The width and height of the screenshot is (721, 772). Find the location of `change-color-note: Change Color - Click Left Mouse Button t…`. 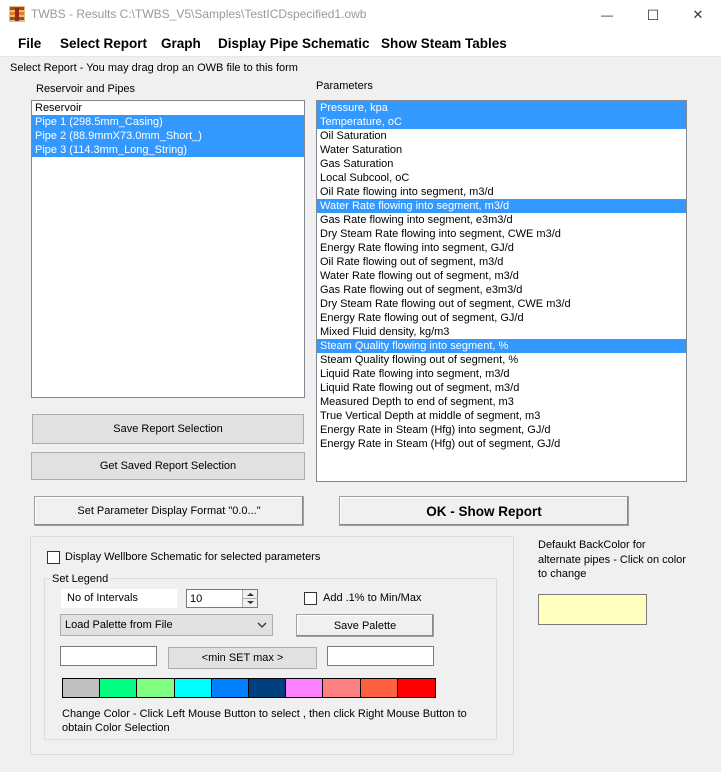

change-color-note: Change Color - Click Left Mouse Button t… is located at coordinates (264, 721).